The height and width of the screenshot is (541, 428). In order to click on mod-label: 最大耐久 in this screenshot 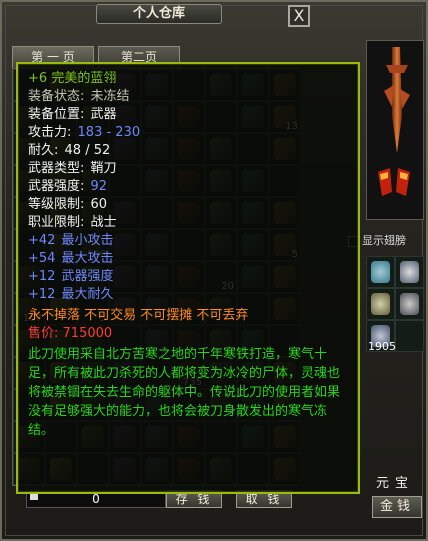, I will do `click(87, 294)`.